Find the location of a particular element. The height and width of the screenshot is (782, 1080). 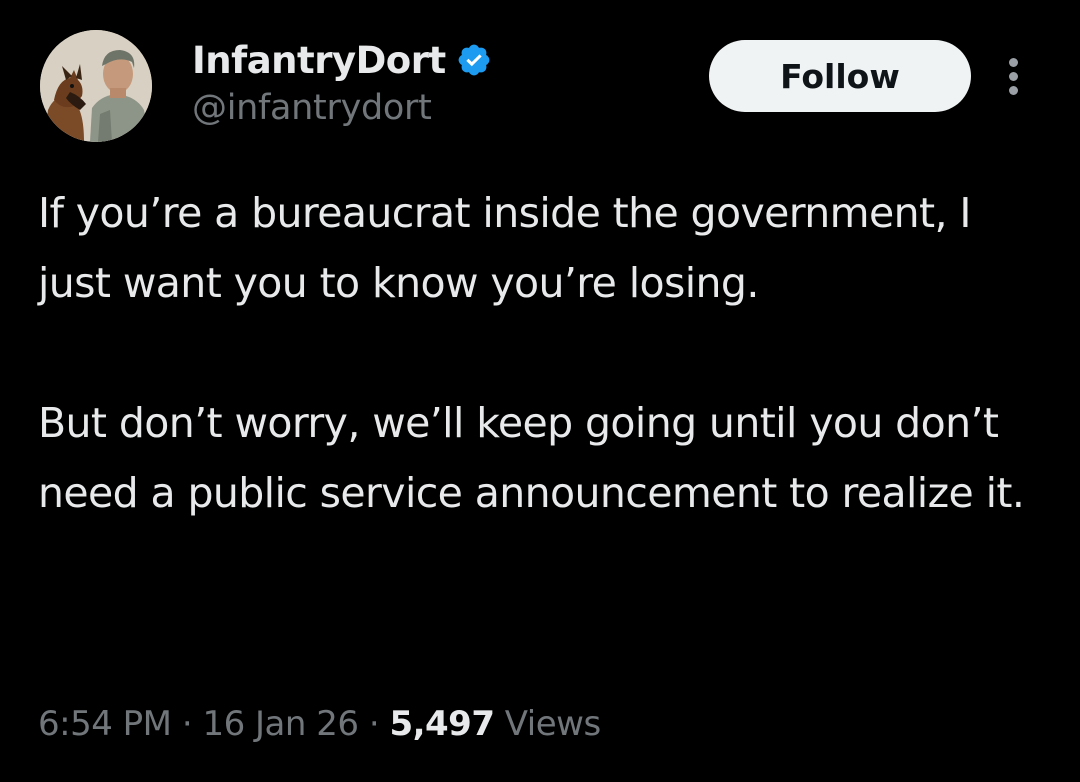

follow-button: Follow is located at coordinates (840, 76).